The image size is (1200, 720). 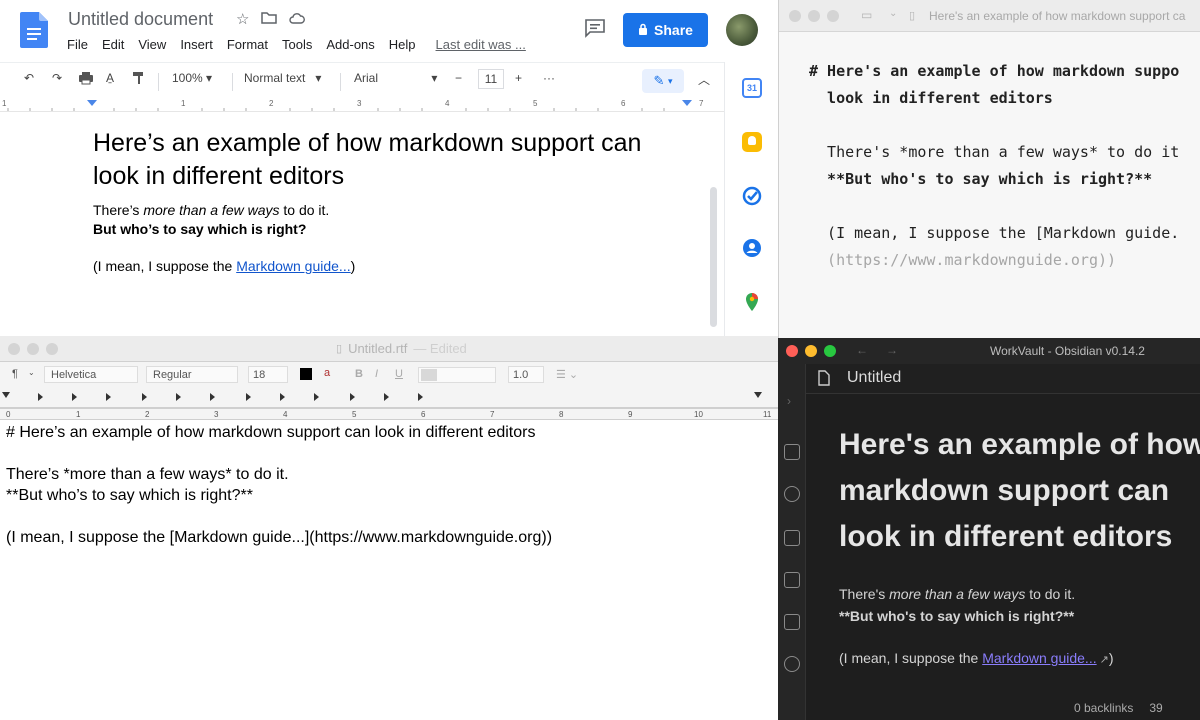 I want to click on md-line: **But who's to say which is right?**, so click(x=981, y=179).